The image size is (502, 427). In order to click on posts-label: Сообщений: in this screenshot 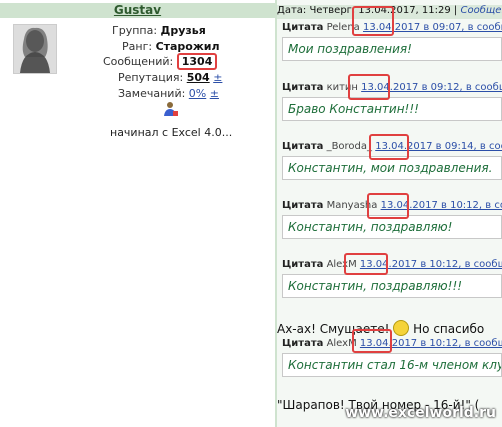, I will do `click(138, 61)`.